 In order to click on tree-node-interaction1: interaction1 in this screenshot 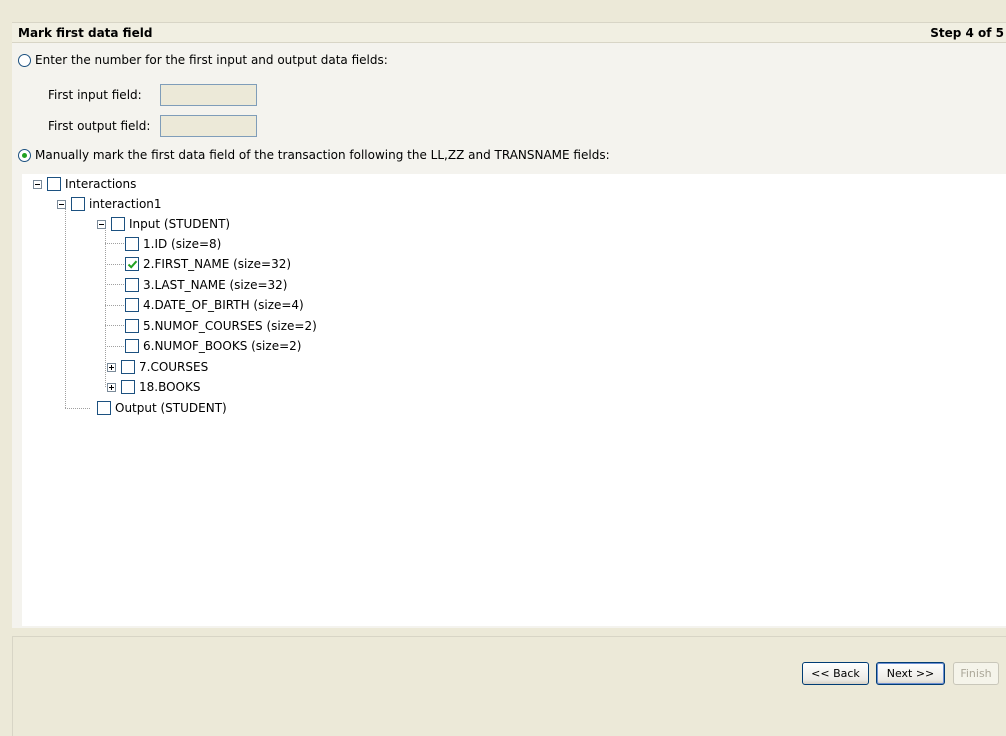, I will do `click(109, 204)`.